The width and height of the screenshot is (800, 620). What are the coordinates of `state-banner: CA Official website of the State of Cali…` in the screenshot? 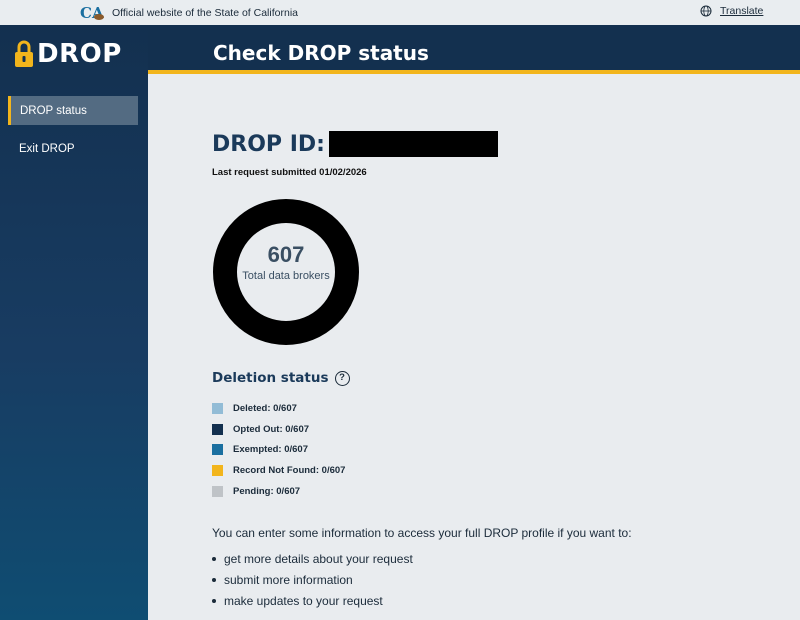 It's located at (400, 12).